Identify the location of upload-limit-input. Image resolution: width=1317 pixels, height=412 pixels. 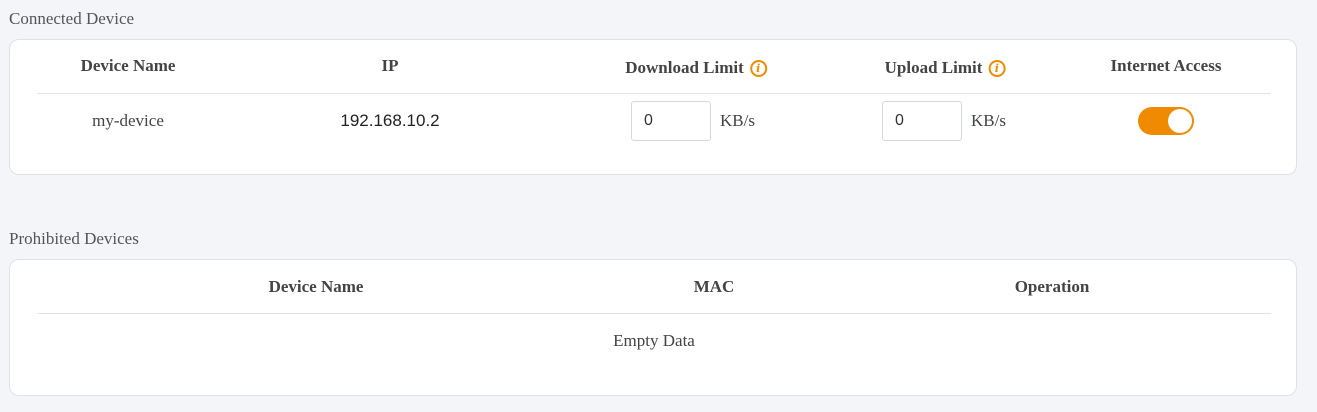
(922, 121).